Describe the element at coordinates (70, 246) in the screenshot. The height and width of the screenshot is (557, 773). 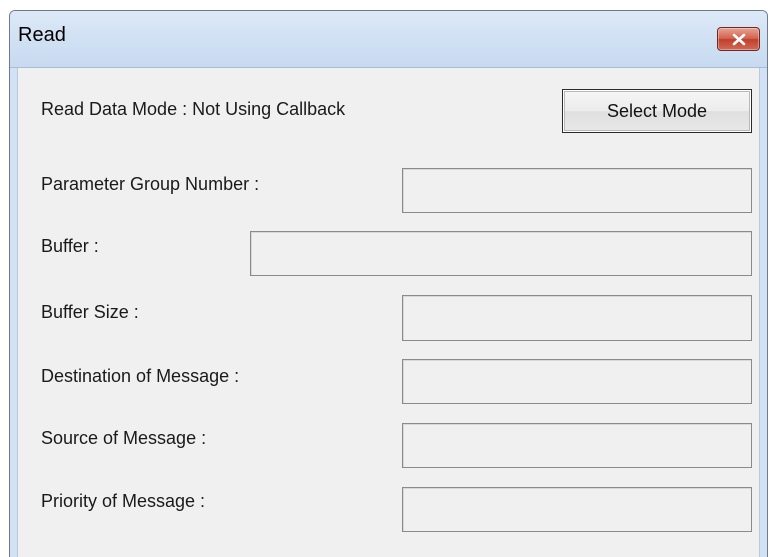
I see `buffer-label: Buffer :` at that location.